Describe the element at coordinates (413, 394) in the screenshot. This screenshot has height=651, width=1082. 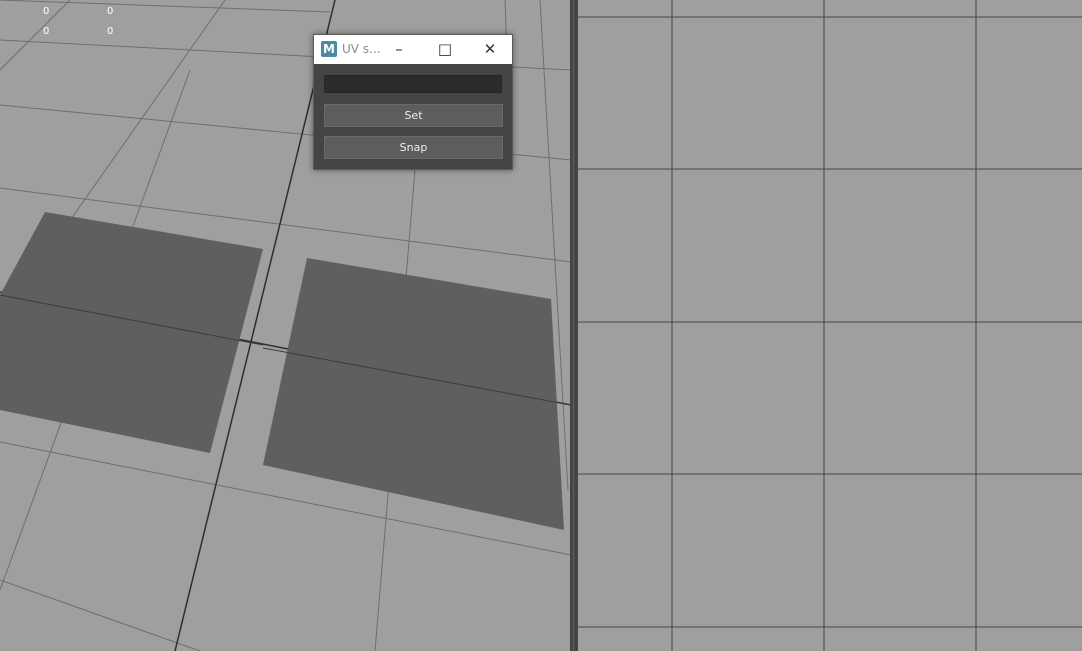
I see `plane-right` at that location.